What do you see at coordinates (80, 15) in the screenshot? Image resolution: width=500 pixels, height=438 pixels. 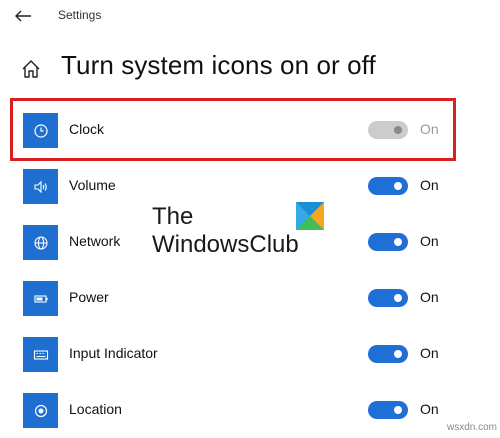 I see `window-title: Settings` at bounding box center [80, 15].